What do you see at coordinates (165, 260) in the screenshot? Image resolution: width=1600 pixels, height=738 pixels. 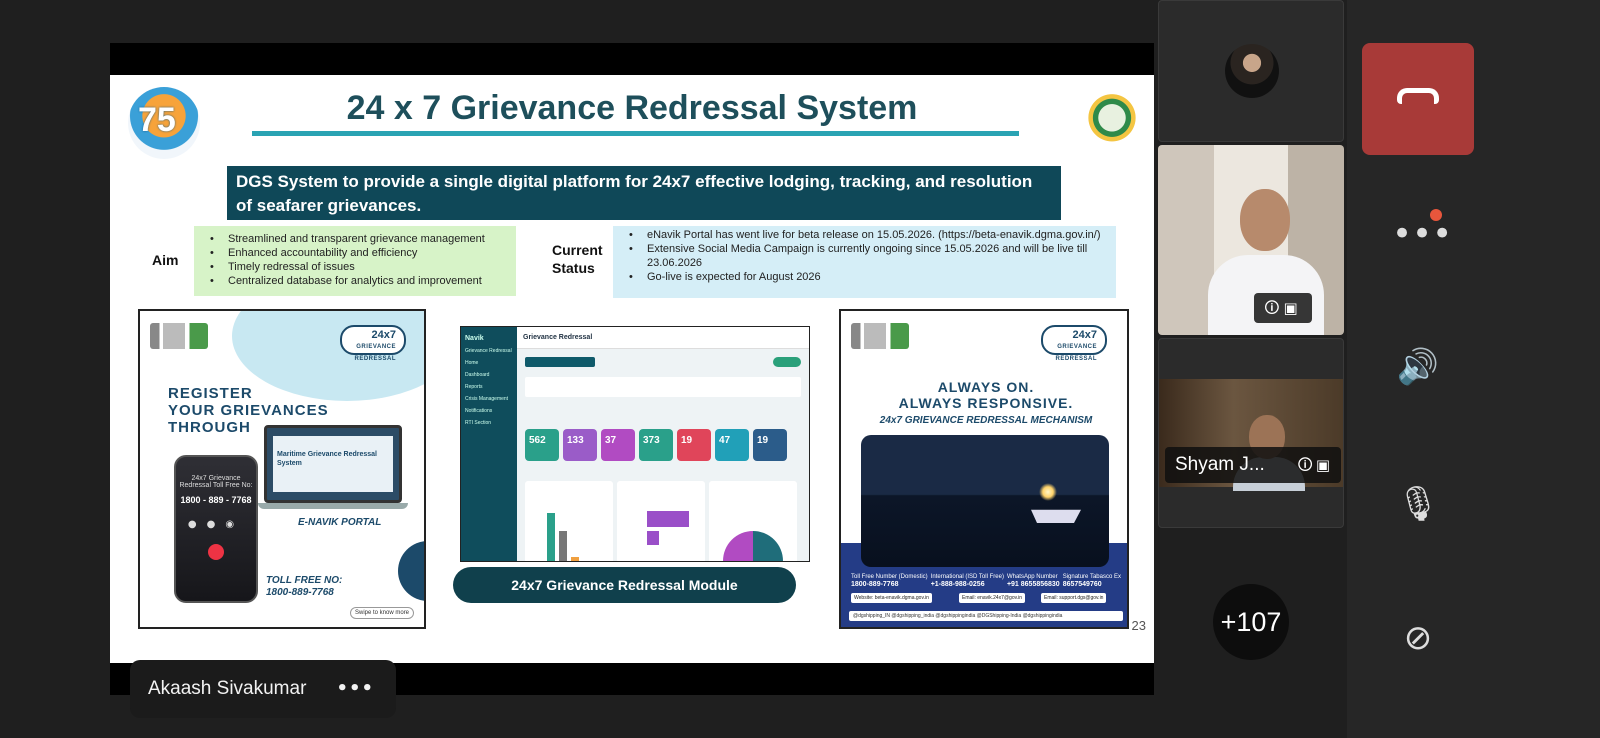 I see `aim-label: Aim` at bounding box center [165, 260].